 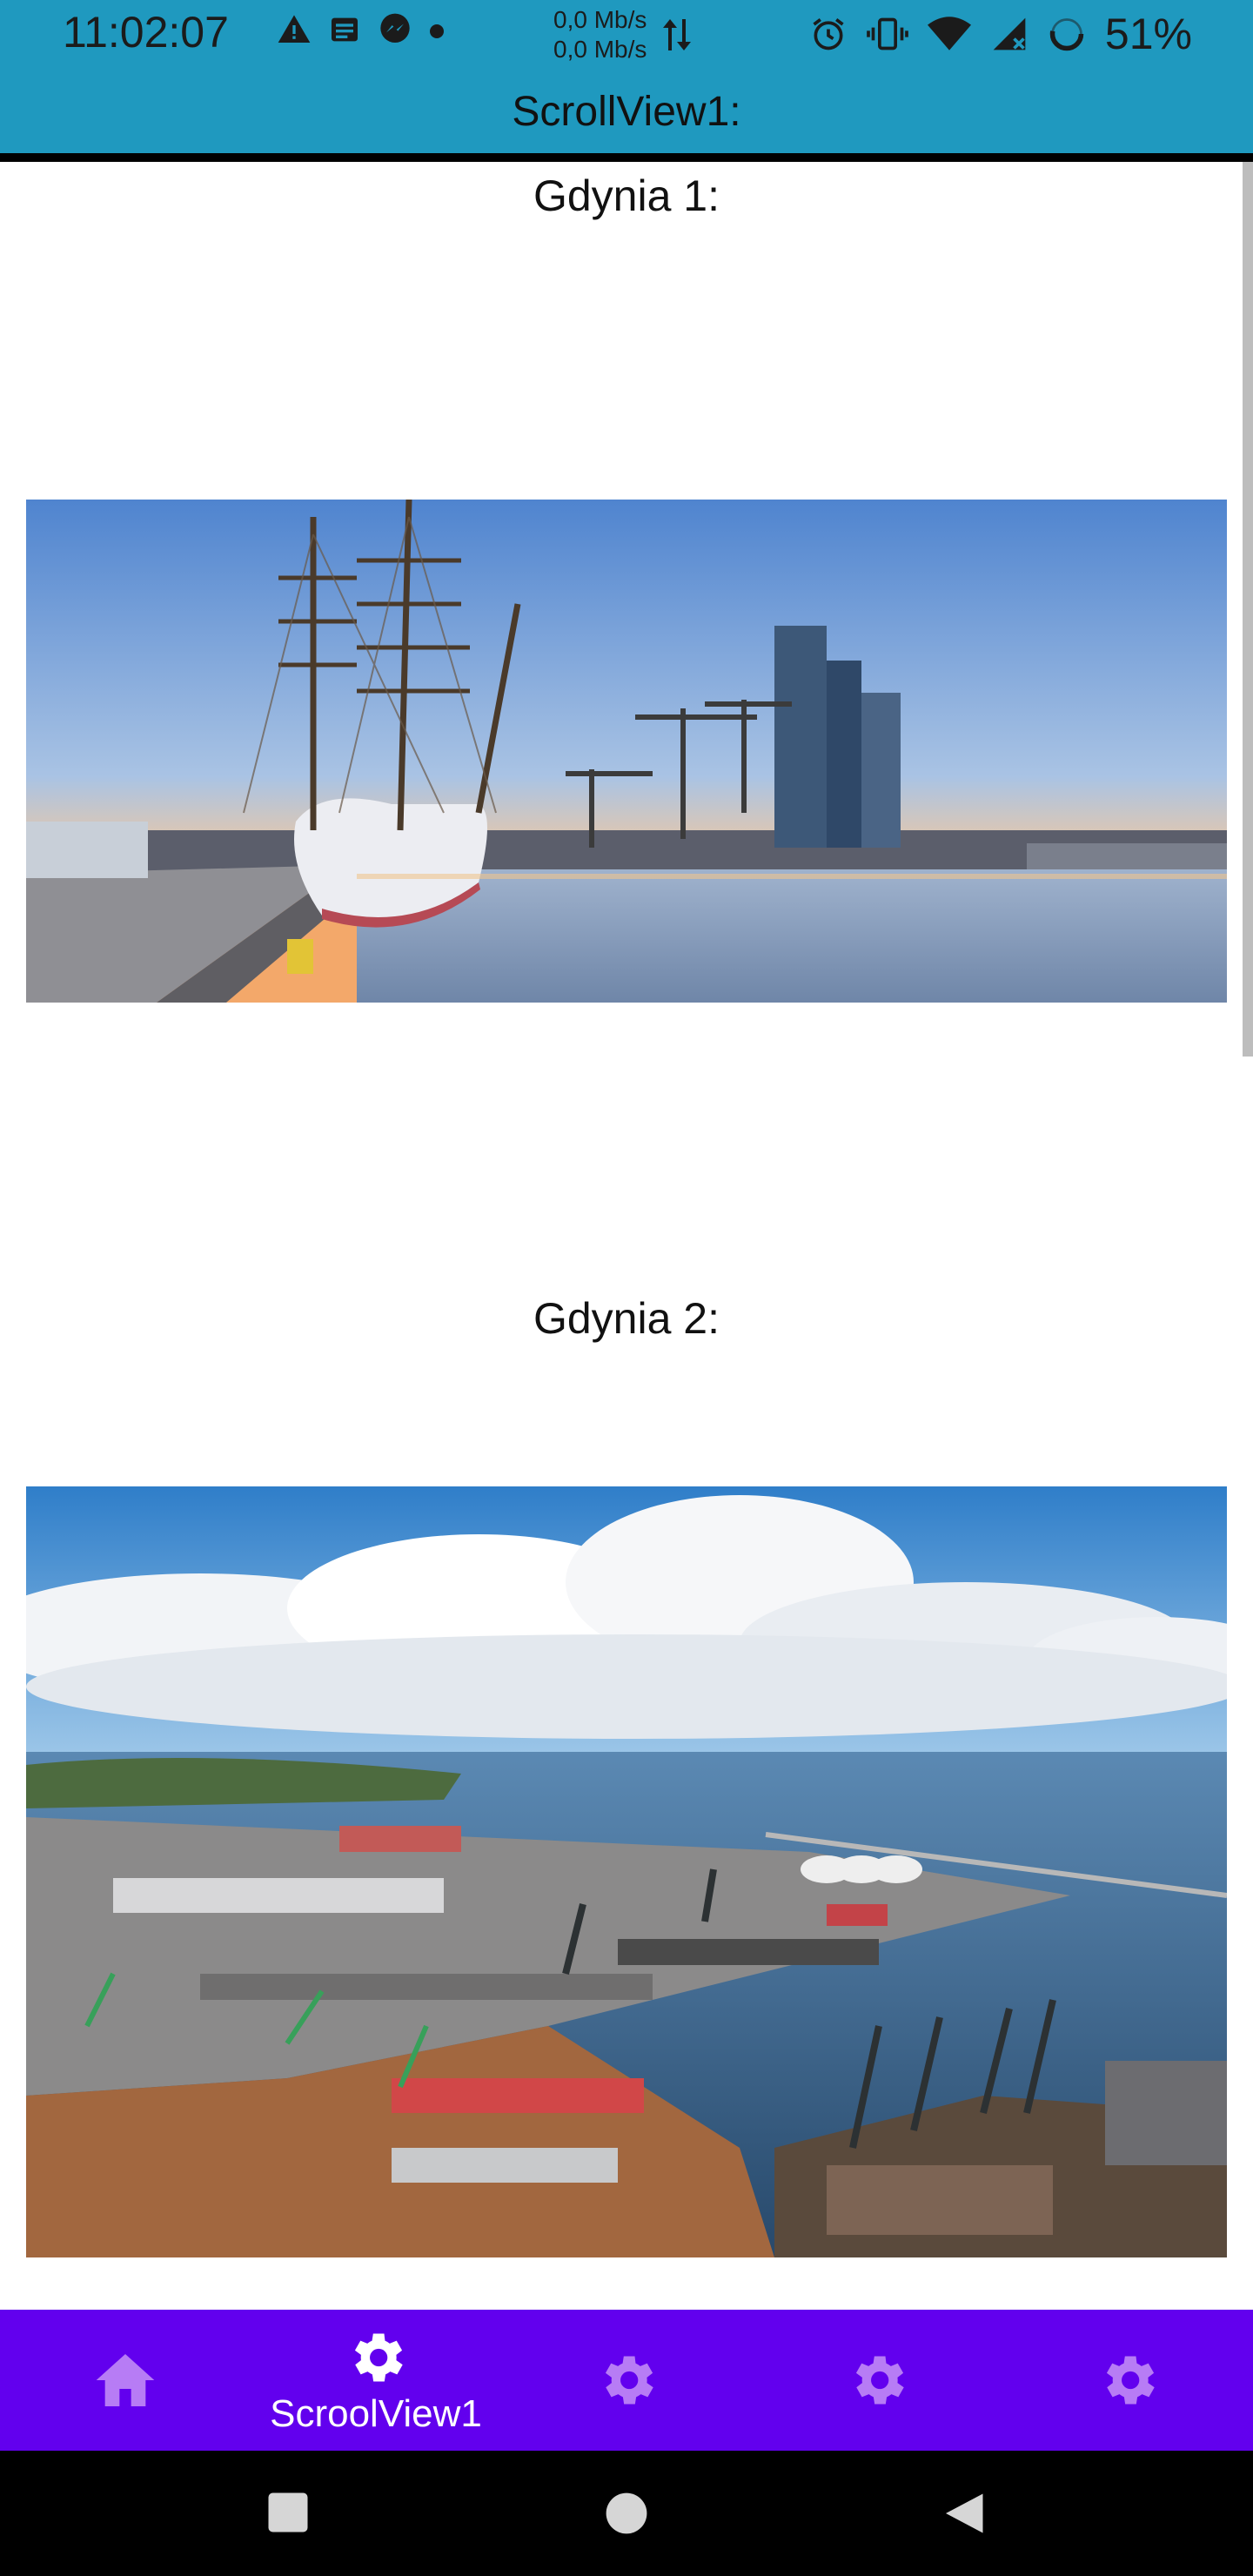 What do you see at coordinates (1010, 34) in the screenshot?
I see `signal-icon` at bounding box center [1010, 34].